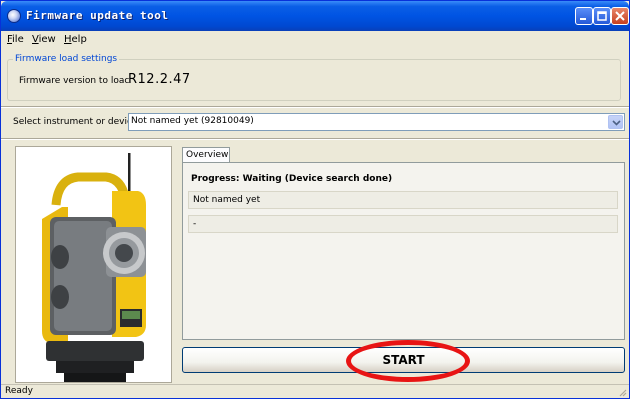  Describe the element at coordinates (15, 39) in the screenshot. I see `menu-file: File` at that location.